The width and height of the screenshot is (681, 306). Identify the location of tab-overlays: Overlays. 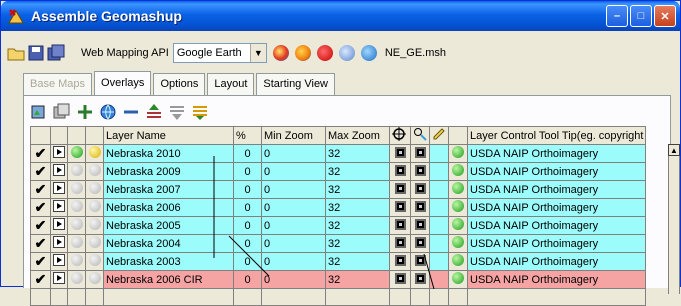
(123, 83).